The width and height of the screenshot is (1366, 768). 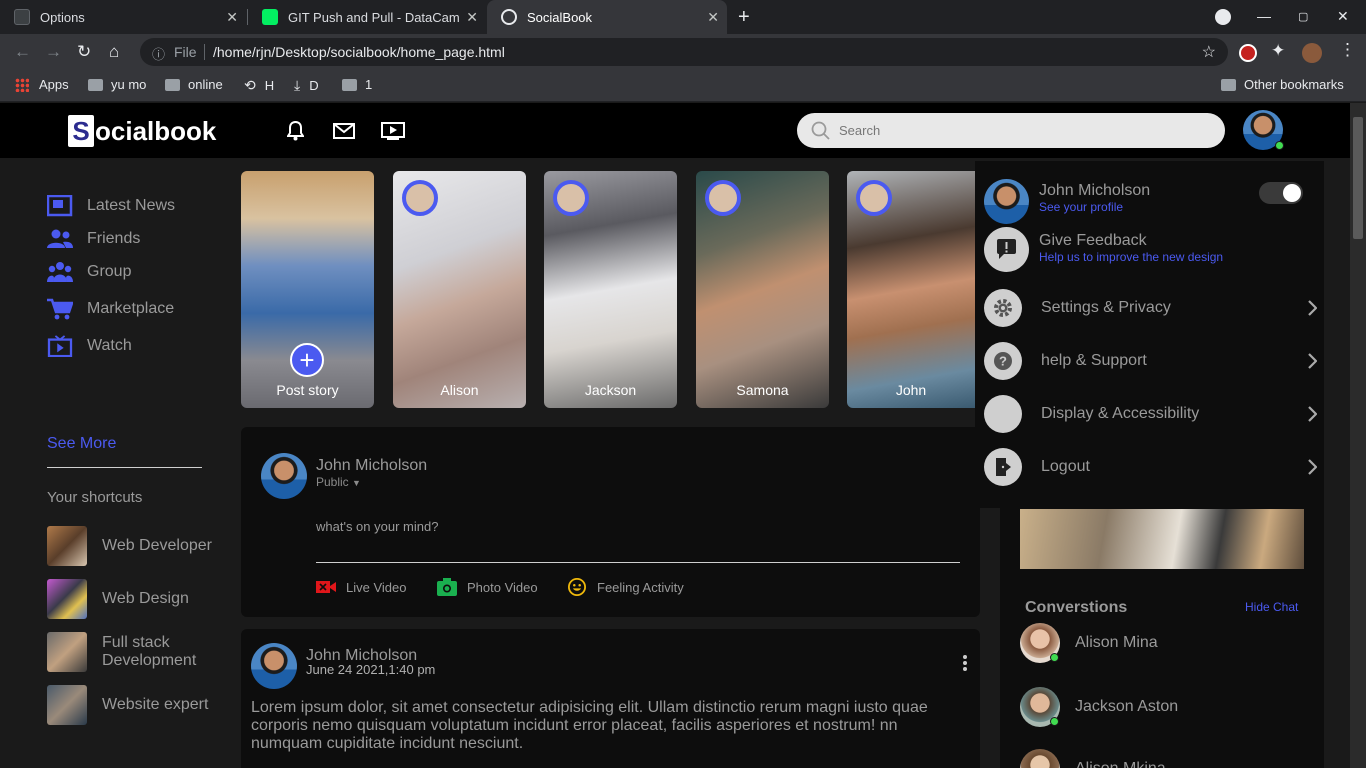 I want to click on mail-icon, so click(x=344, y=131).